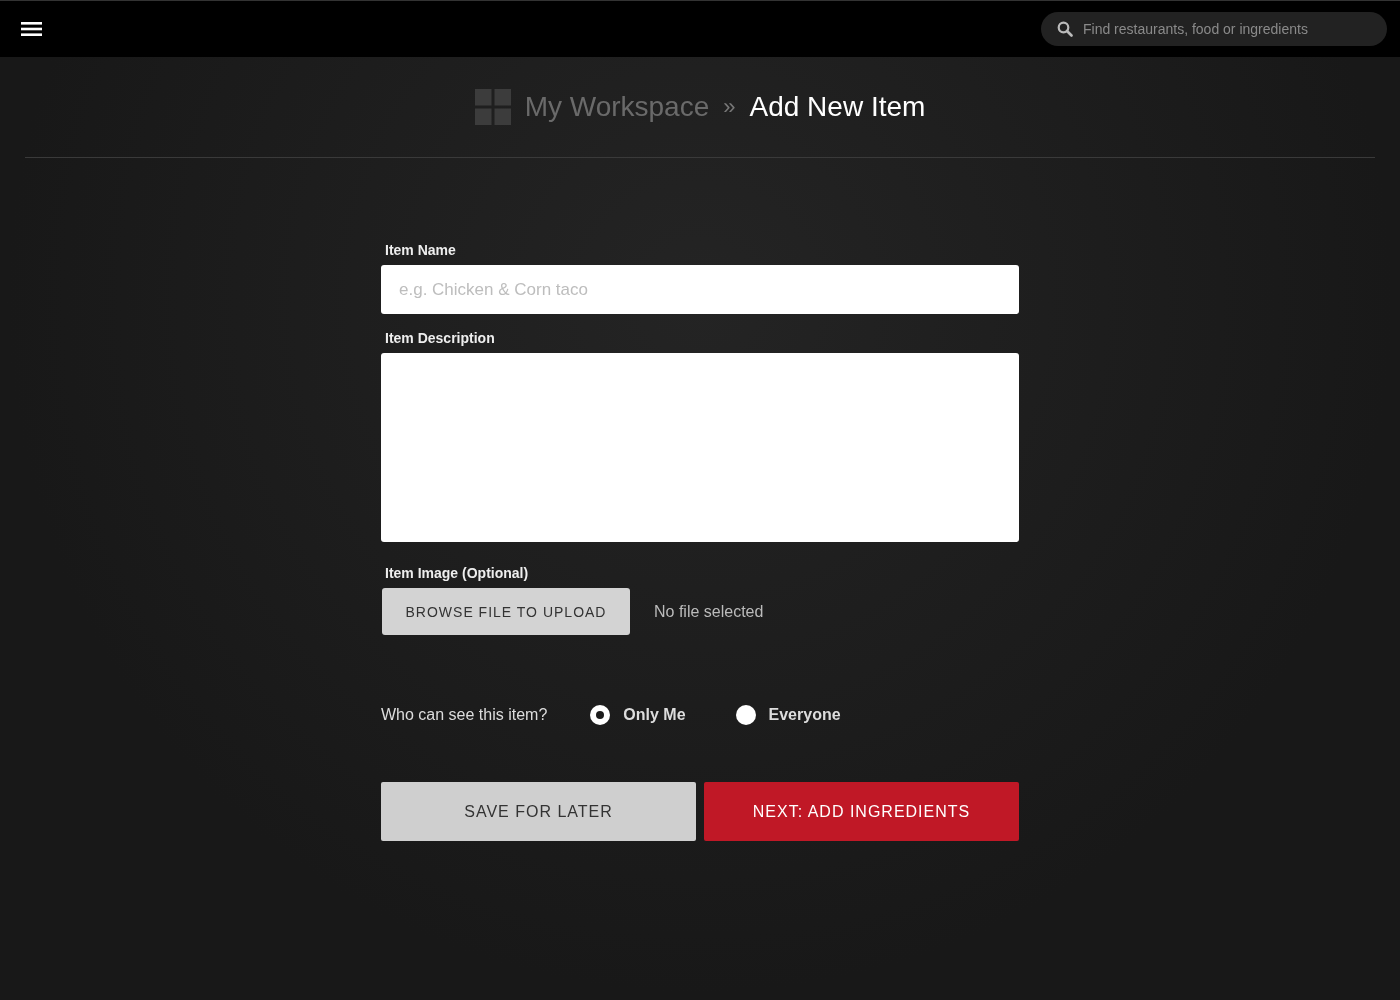 Image resolution: width=1400 pixels, height=1000 pixels. What do you see at coordinates (709, 611) in the screenshot?
I see `file-status: No file selected` at bounding box center [709, 611].